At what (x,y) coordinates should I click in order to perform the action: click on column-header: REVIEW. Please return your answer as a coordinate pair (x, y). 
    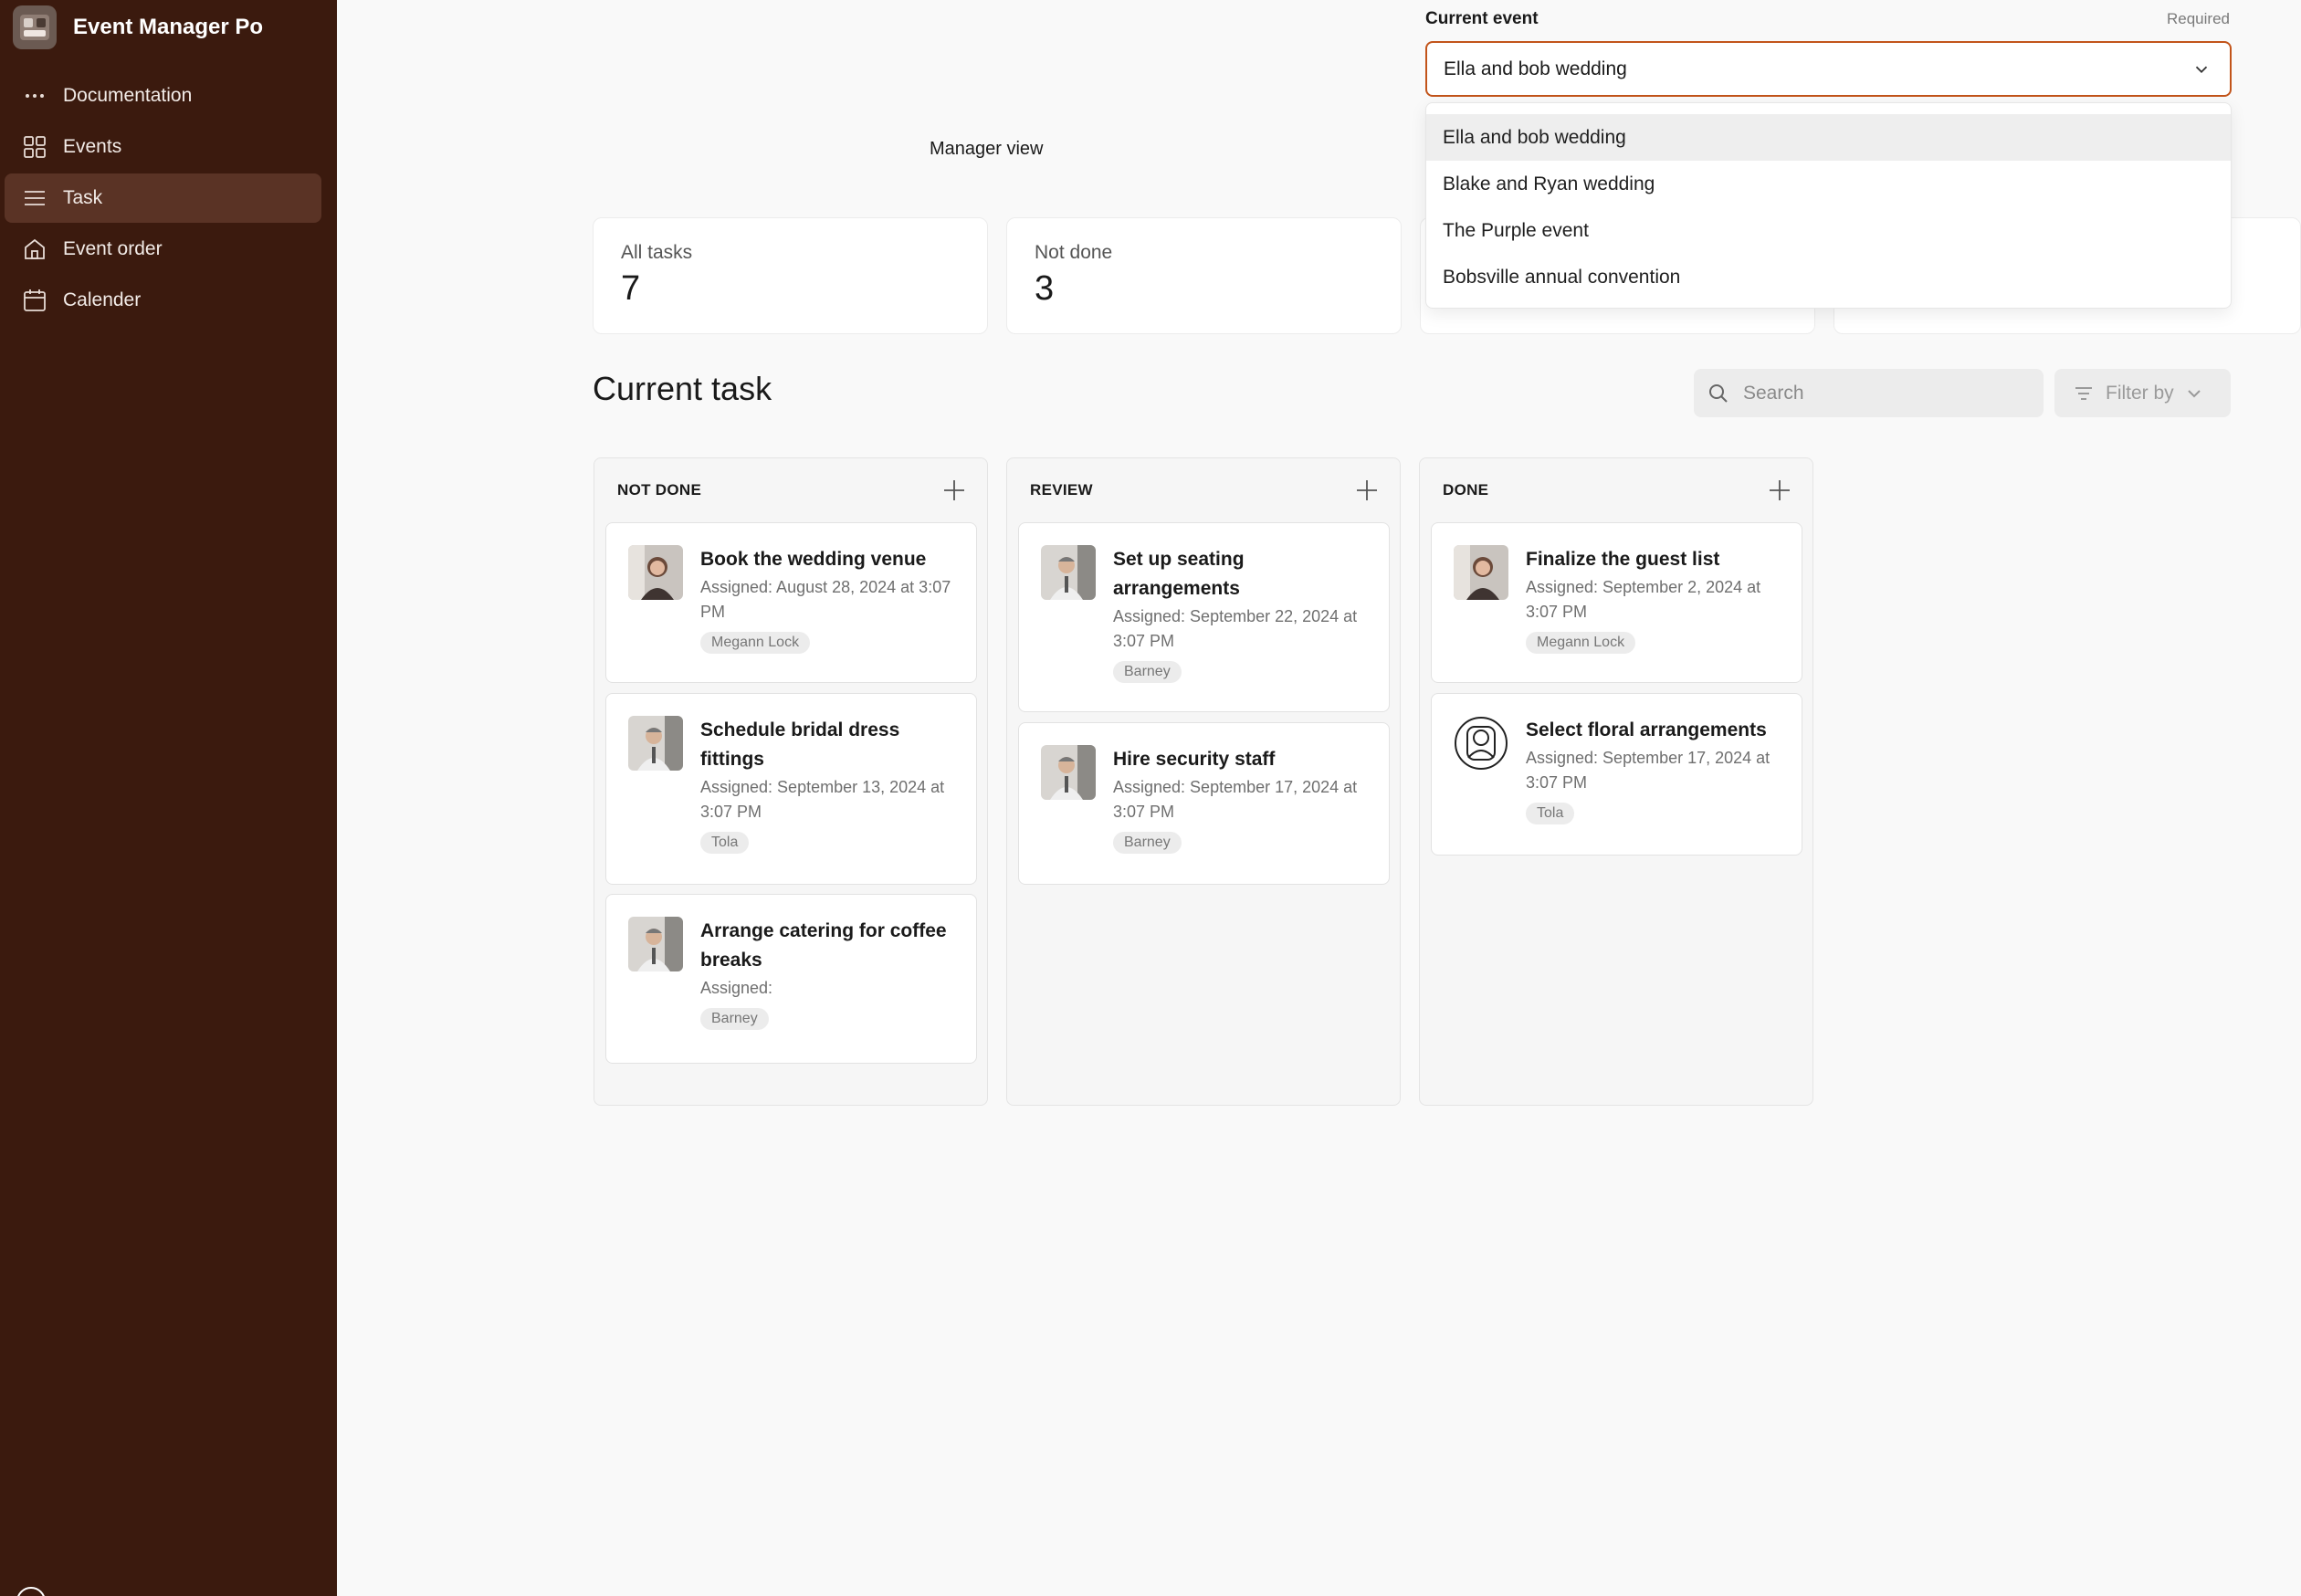
    Looking at the image, I should click on (1203, 490).